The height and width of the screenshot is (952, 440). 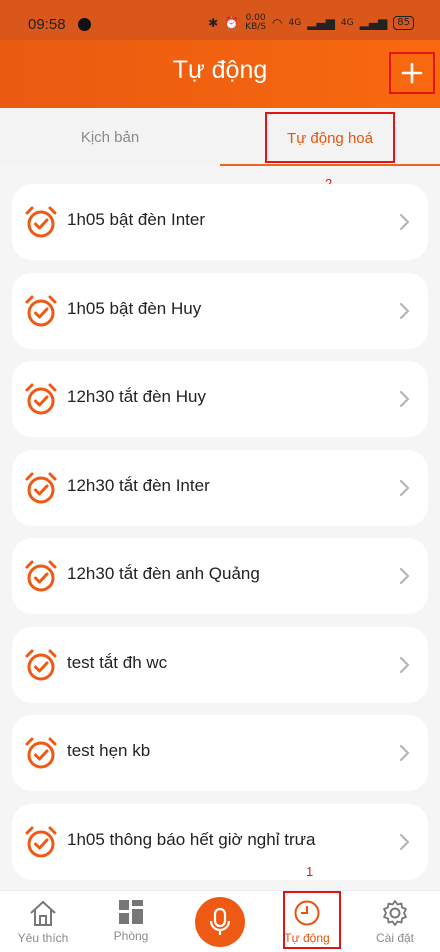 I want to click on nav-favorites-label: Yêu thích, so click(x=43, y=938).